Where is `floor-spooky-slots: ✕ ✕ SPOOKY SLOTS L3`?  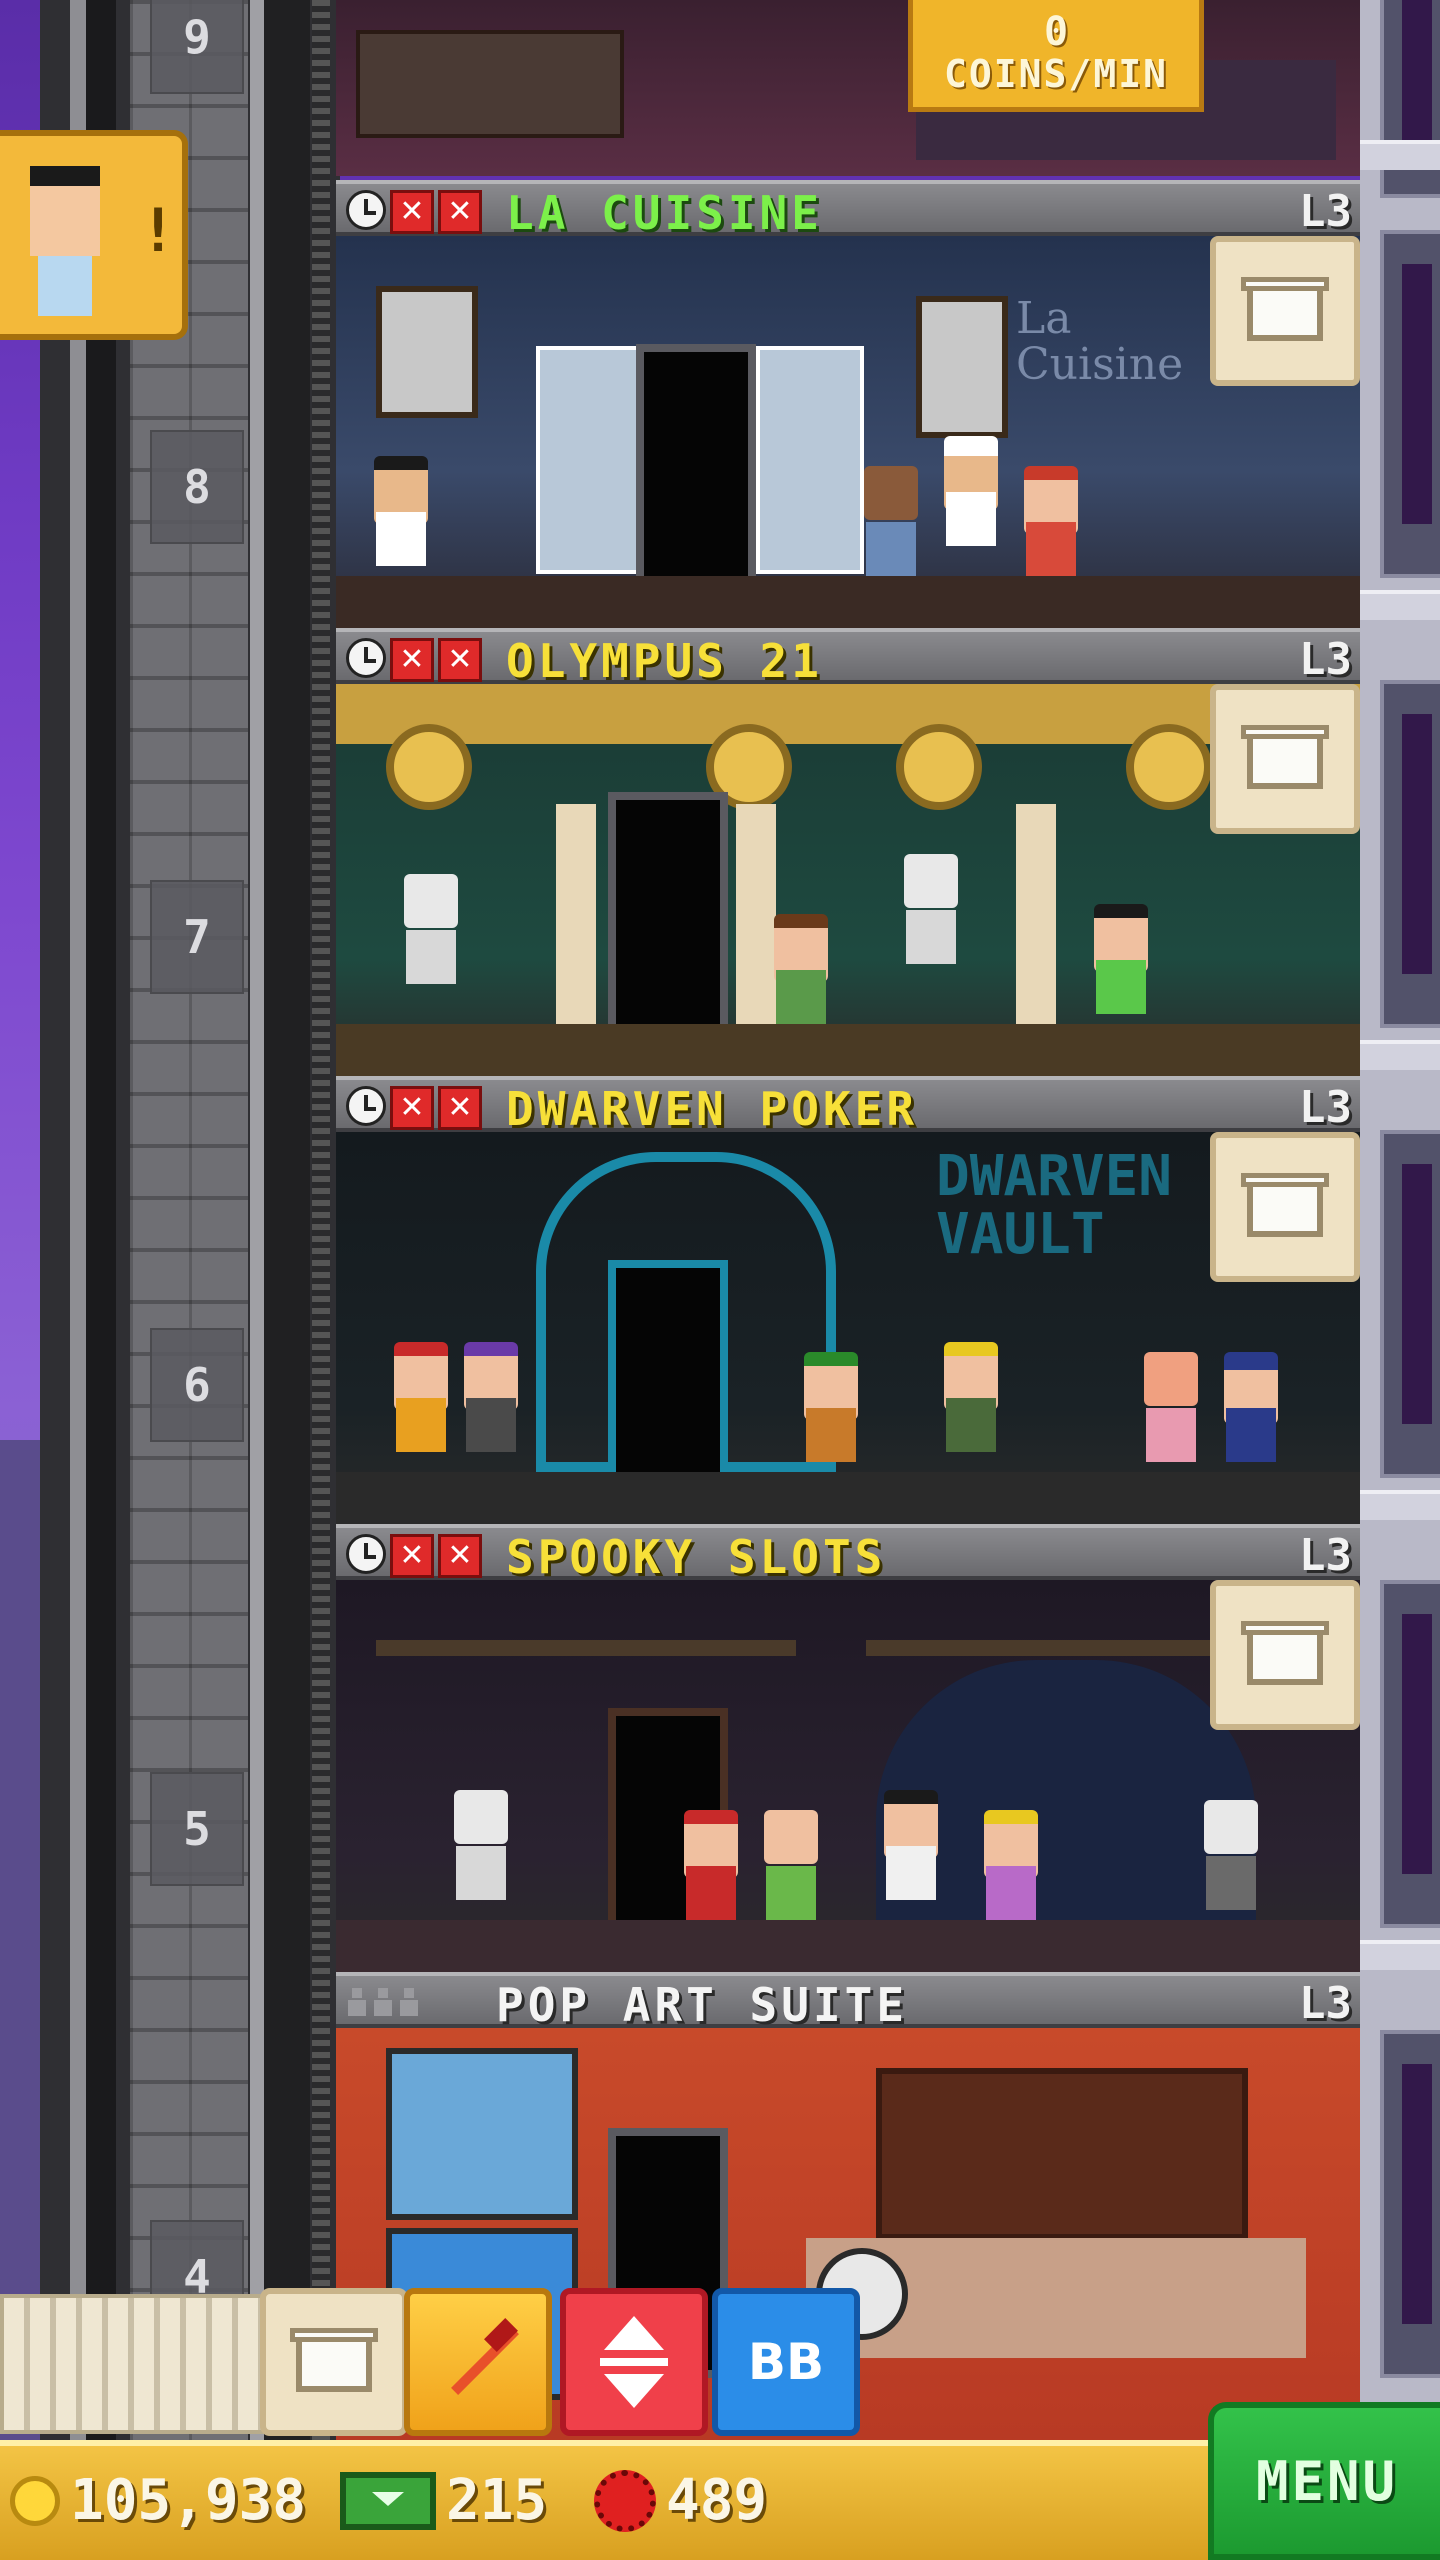
floor-spooky-slots: ✕ ✕ SPOOKY SLOTS L3 is located at coordinates (848, 1748).